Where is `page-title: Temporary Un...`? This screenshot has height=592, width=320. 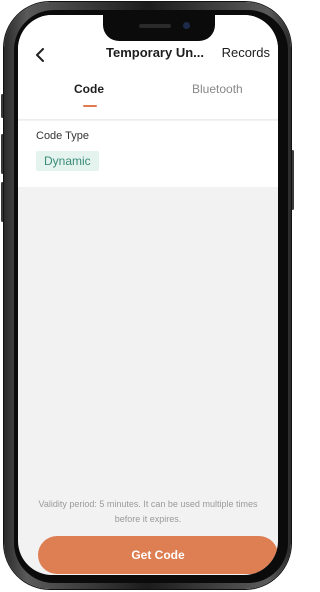 page-title: Temporary Un... is located at coordinates (155, 52).